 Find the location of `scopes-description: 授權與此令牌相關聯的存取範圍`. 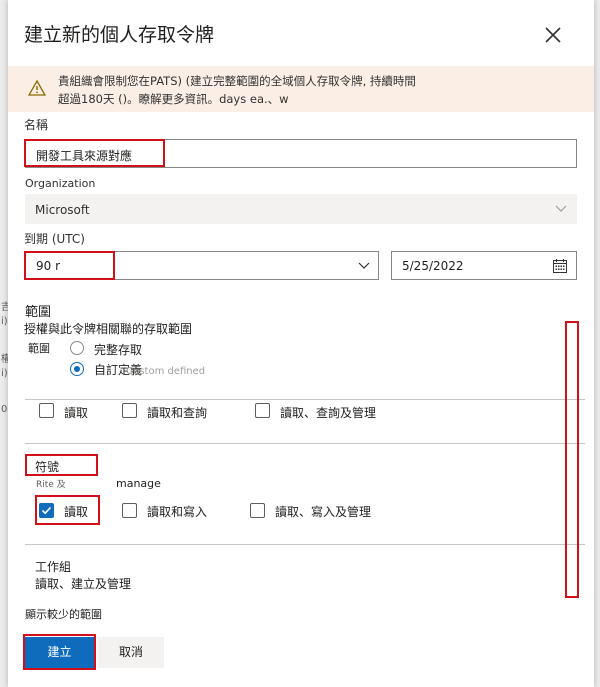

scopes-description: 授權與此令牌相關聯的存取範圍 is located at coordinates (108, 329).